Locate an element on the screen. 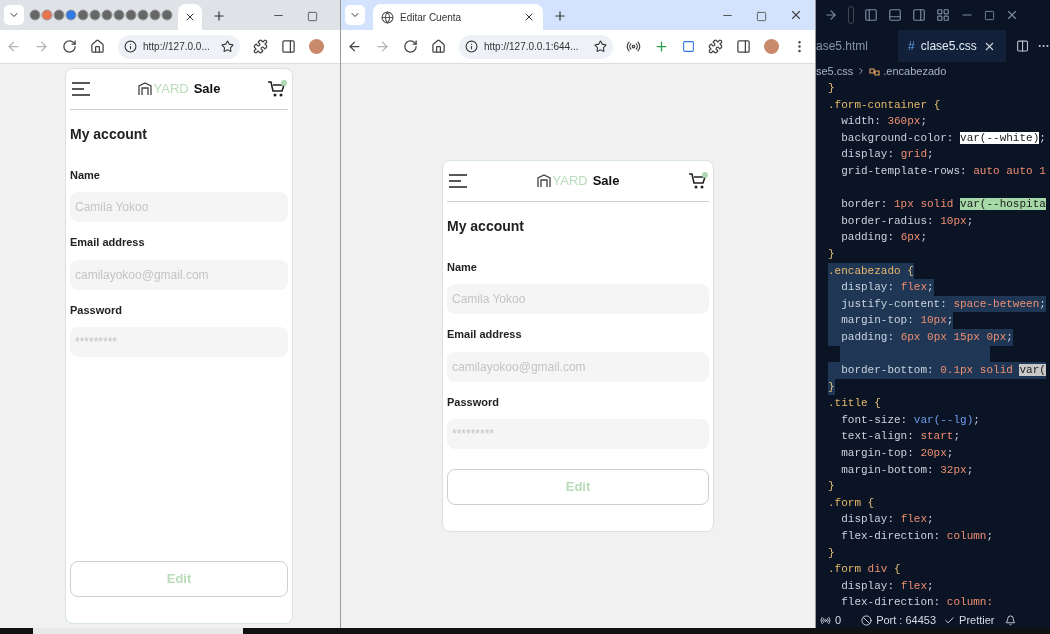 The width and height of the screenshot is (1050, 634). notification-icon is located at coordinates (1010, 620).